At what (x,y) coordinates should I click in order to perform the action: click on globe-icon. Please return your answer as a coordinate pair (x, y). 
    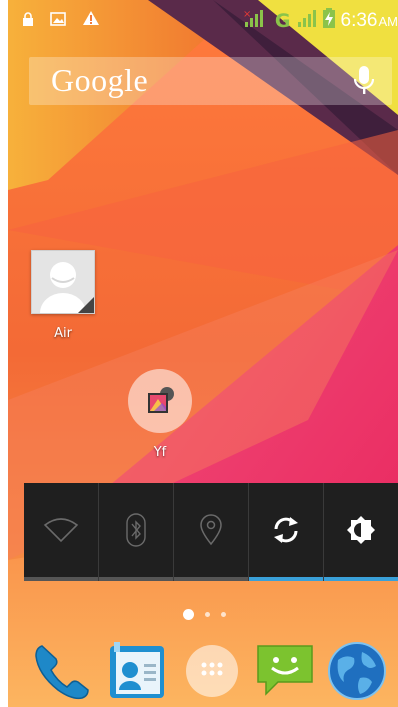
    Looking at the image, I should click on (357, 674).